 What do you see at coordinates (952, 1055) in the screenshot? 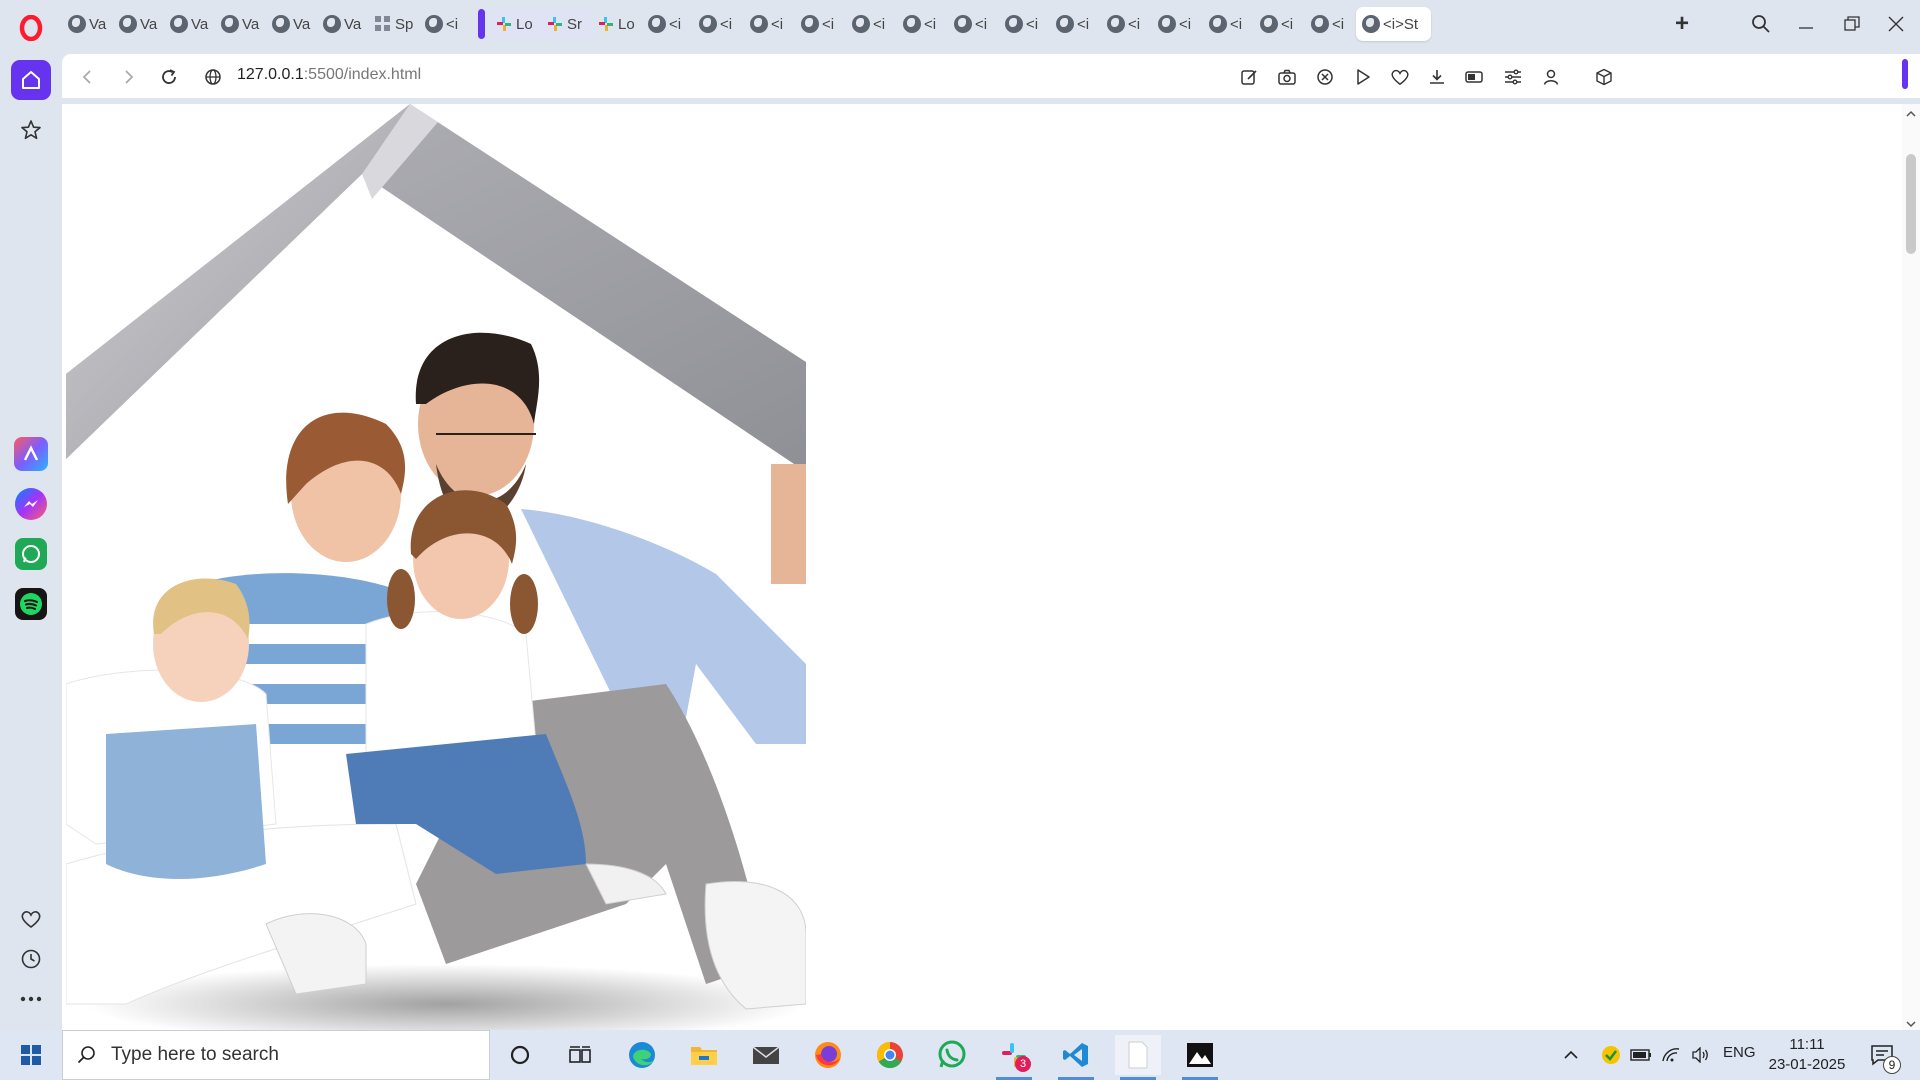
I see `whatsapp-taskbar-icon` at bounding box center [952, 1055].